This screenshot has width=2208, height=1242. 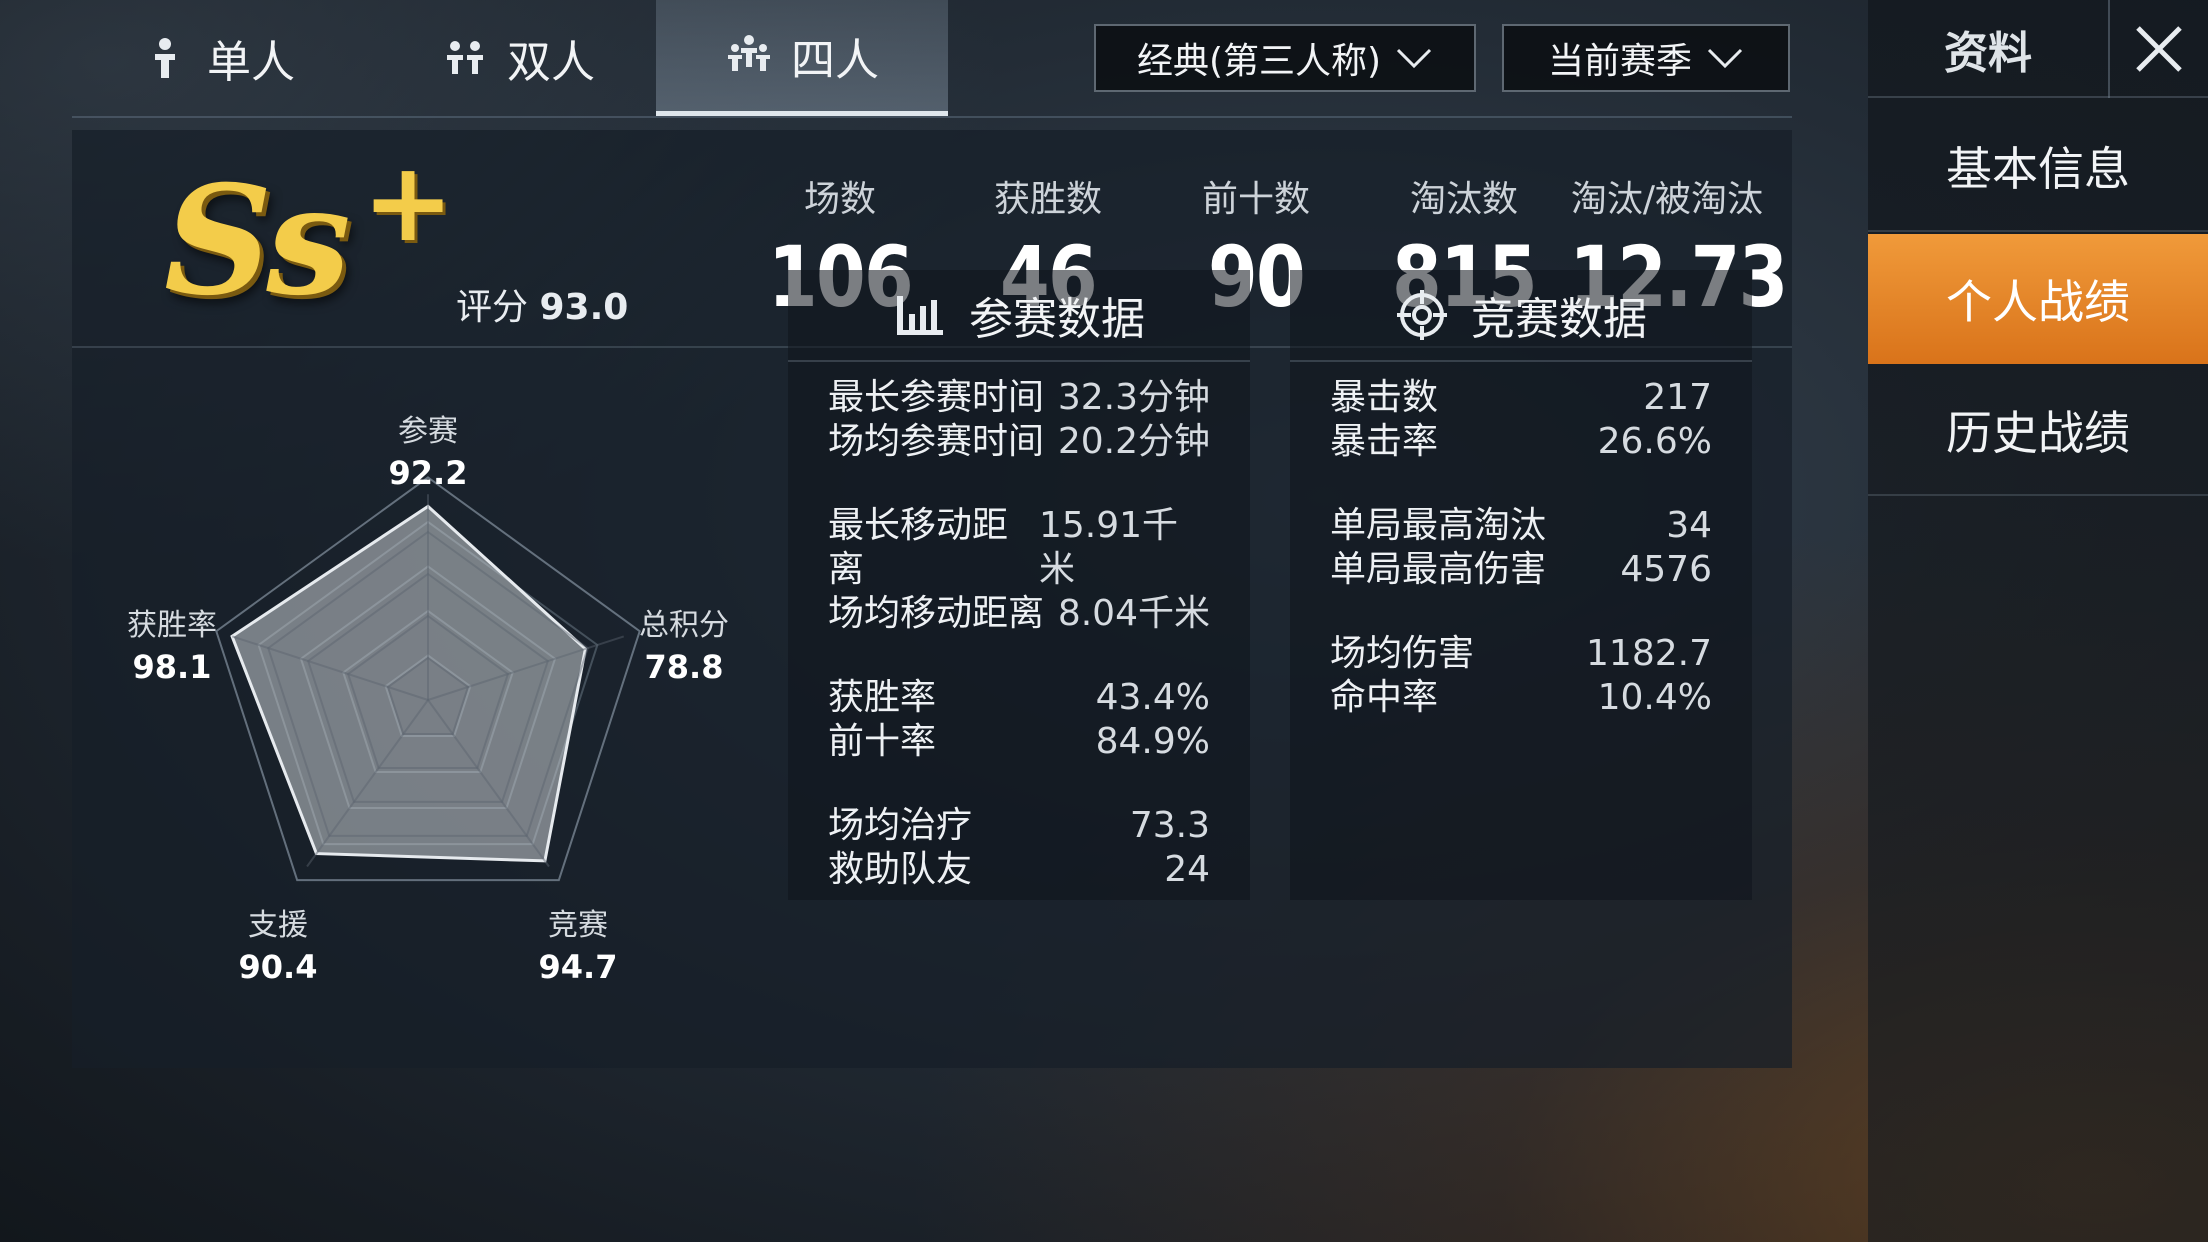 What do you see at coordinates (1019, 548) in the screenshot?
I see `stat-row: 最长移动距离 15.91千米` at bounding box center [1019, 548].